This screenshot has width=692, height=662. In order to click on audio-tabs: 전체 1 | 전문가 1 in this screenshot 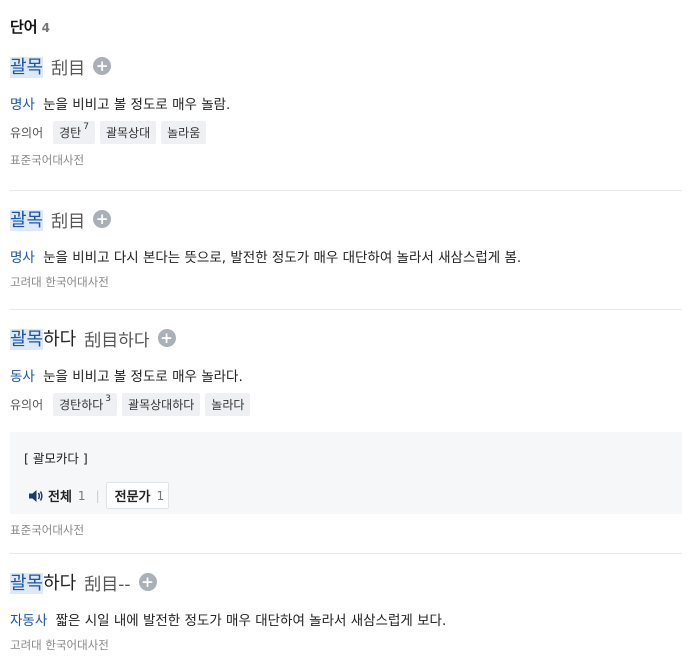, I will do `click(97, 495)`.